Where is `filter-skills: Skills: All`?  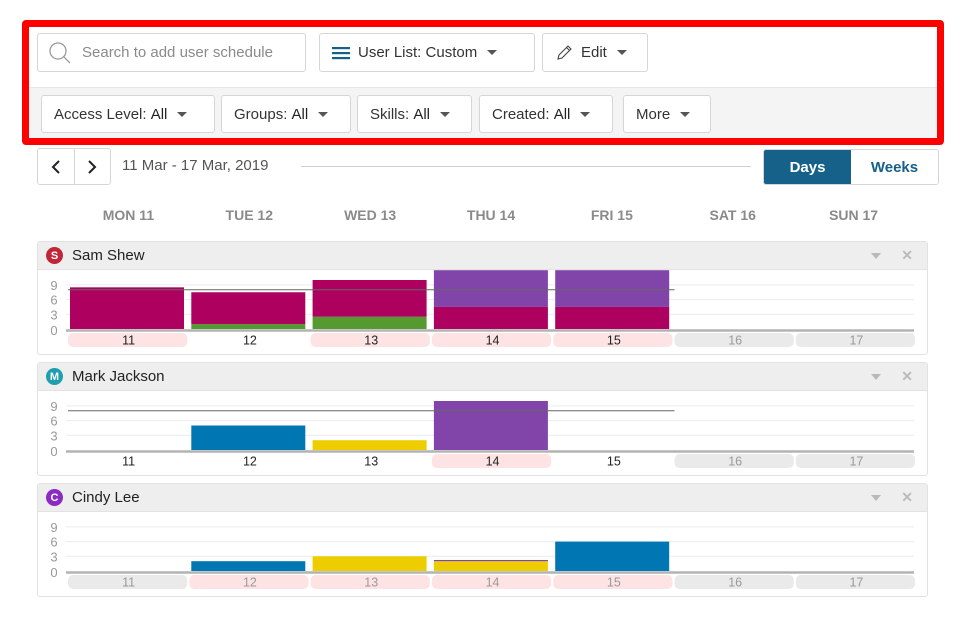
filter-skills: Skills: All is located at coordinates (414, 114).